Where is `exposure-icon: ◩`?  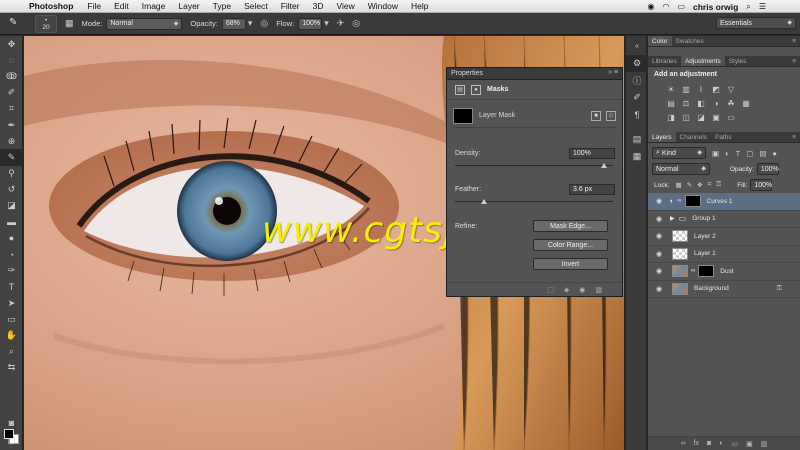
exposure-icon: ◩ is located at coordinates (716, 89).